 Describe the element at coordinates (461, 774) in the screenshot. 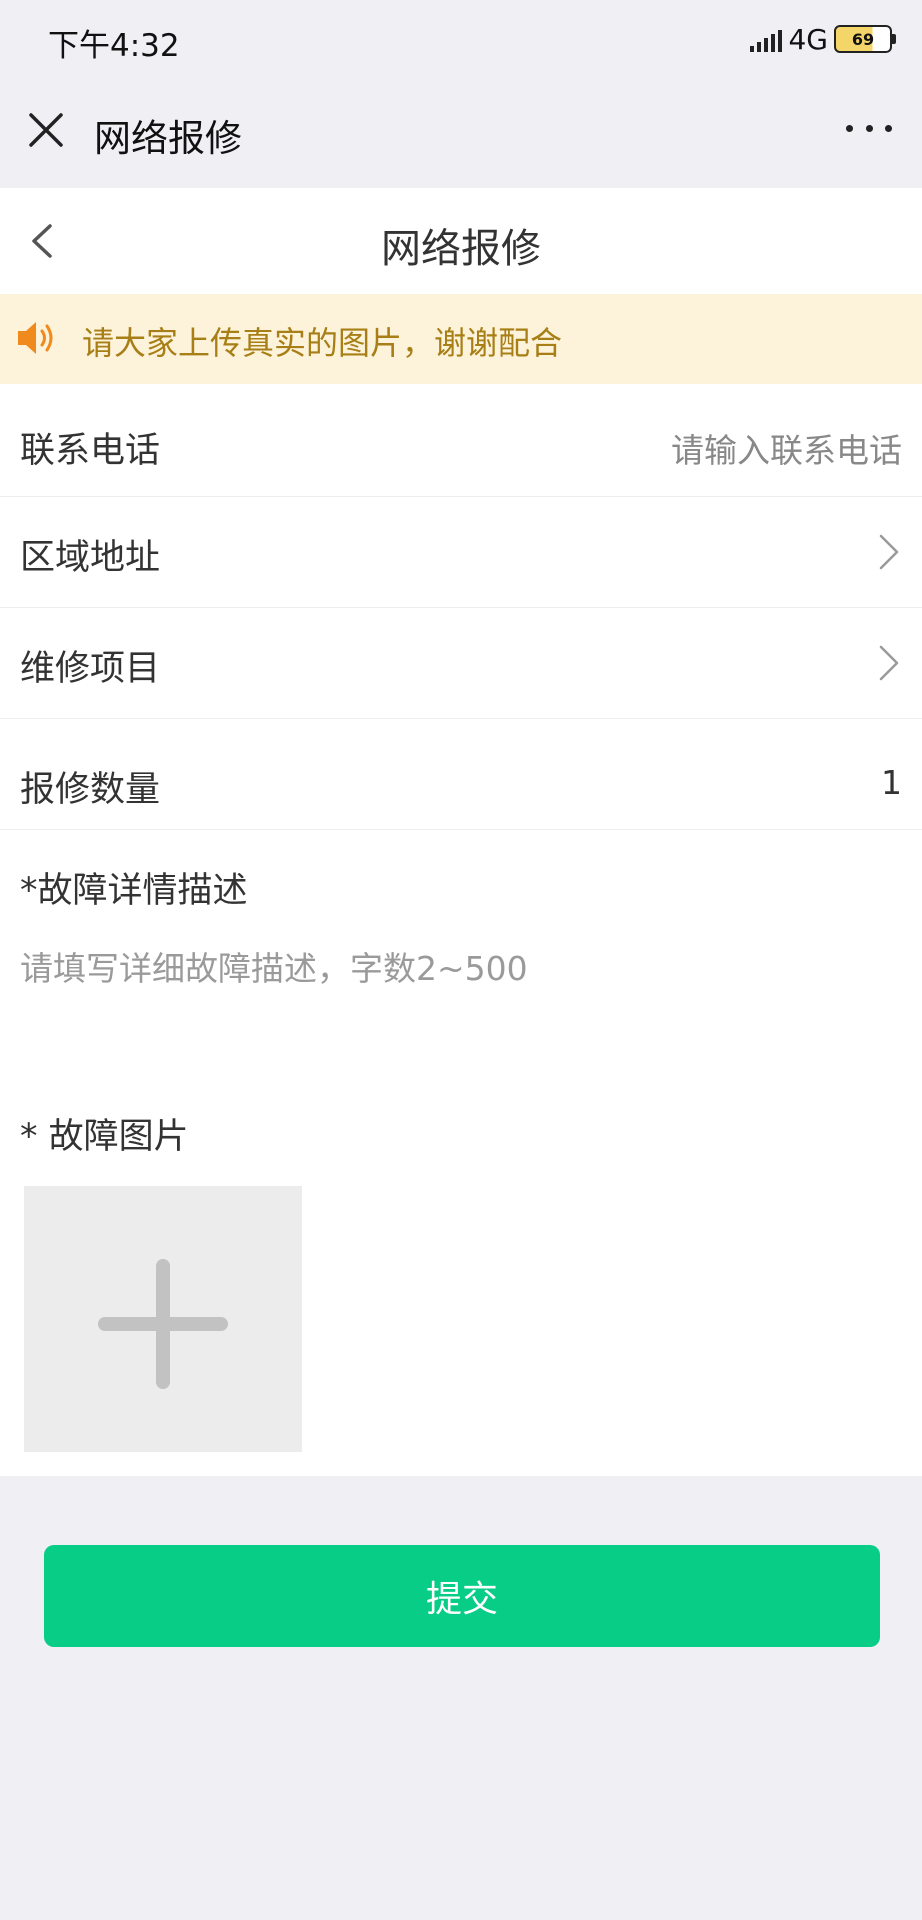

I see `quantity-row: 报修数量 1` at that location.